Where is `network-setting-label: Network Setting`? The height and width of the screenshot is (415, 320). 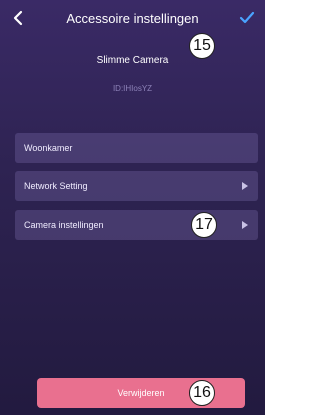
network-setting-label: Network Setting is located at coordinates (56, 186).